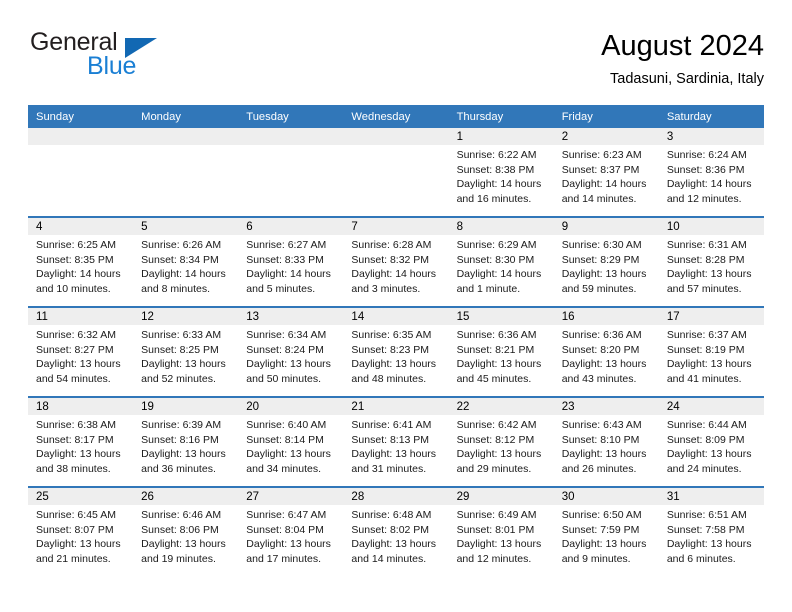 The width and height of the screenshot is (792, 612). Describe the element at coordinates (601, 245) in the screenshot. I see `sunrise-text: Sunrise: 6:30 AM` at that location.